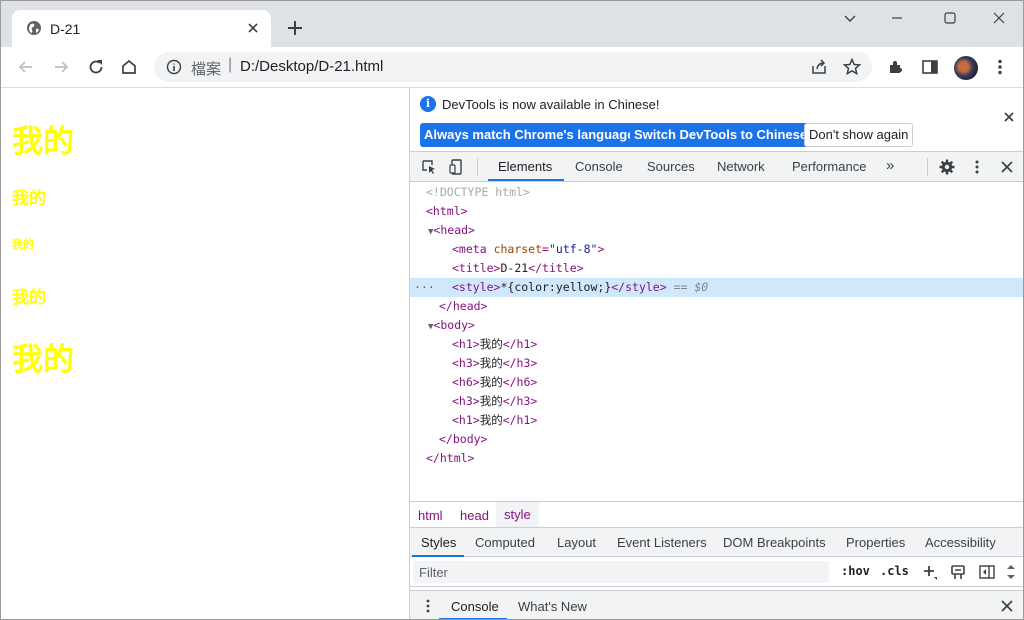 This screenshot has height=620, width=1024. I want to click on breadcrumb-style: style, so click(517, 514).